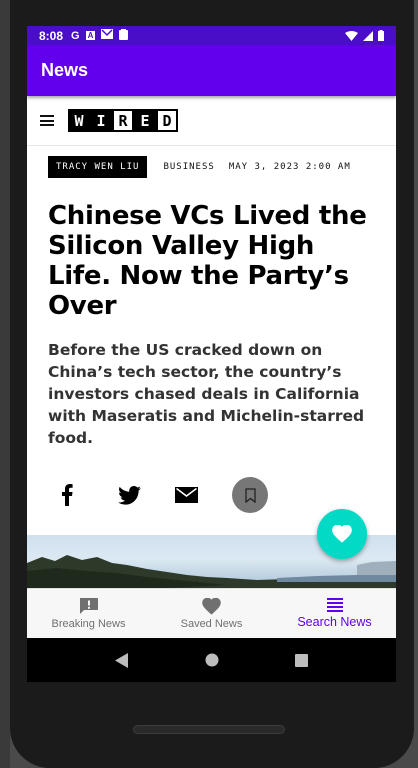 This screenshot has height=768, width=418. Describe the element at coordinates (79, 120) in the screenshot. I see `logo-letter: W` at that location.